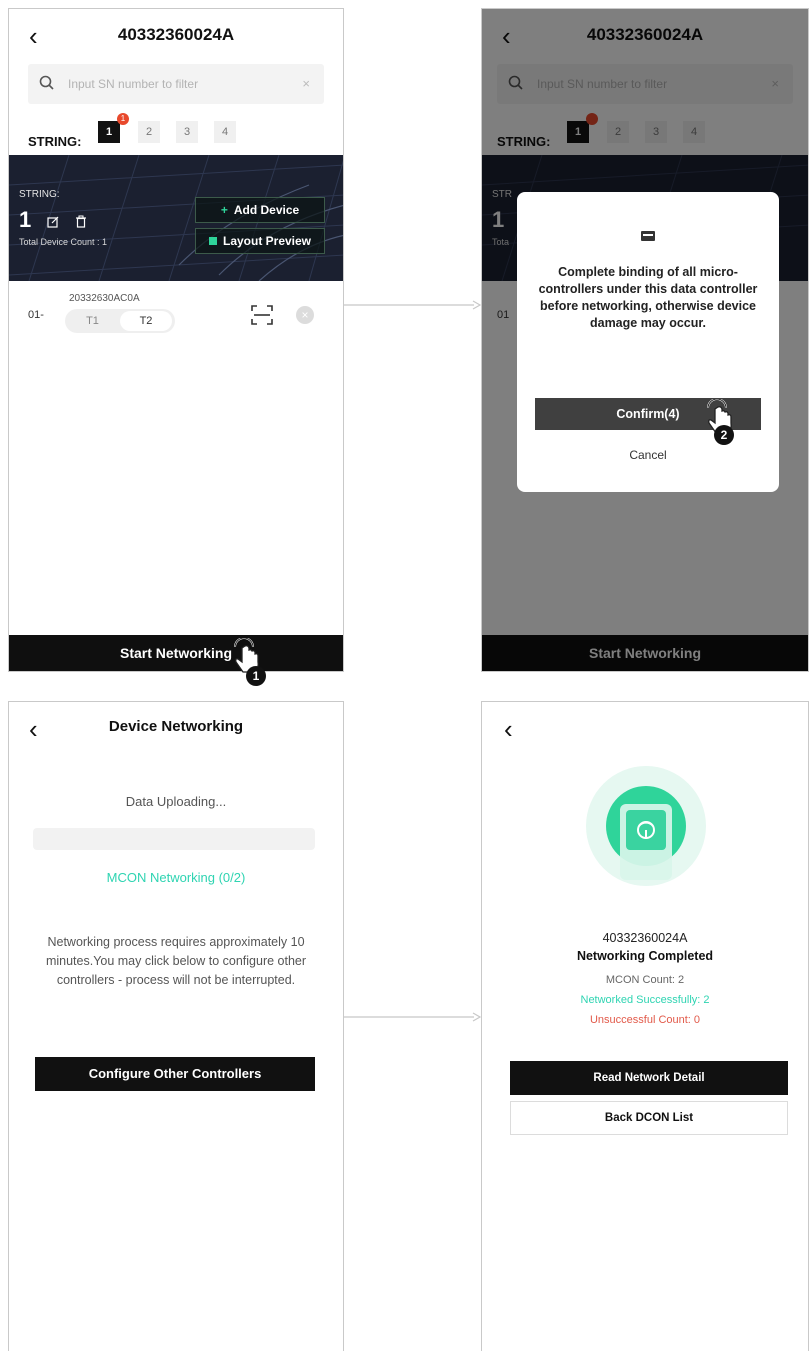  What do you see at coordinates (724, 435) in the screenshot?
I see `step-badge-2: 2` at bounding box center [724, 435].